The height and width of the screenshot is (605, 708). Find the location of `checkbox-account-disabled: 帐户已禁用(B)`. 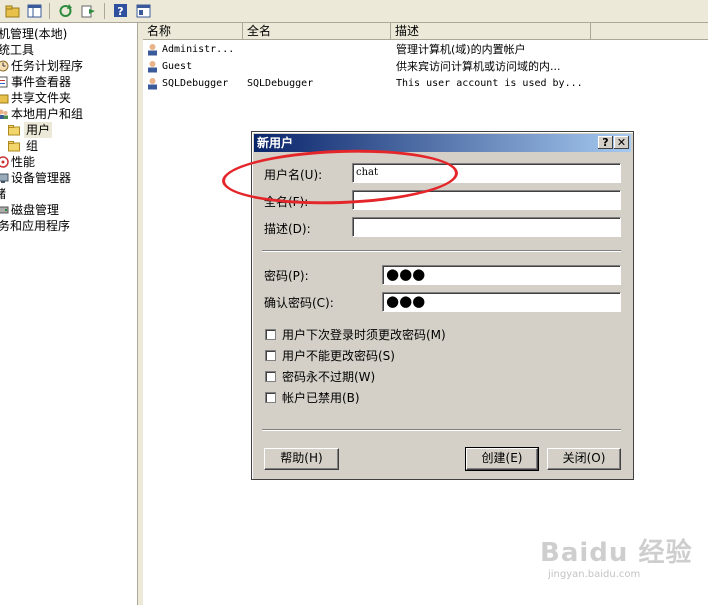

checkbox-account-disabled: 帐户已禁用(B) is located at coordinates (312, 397).